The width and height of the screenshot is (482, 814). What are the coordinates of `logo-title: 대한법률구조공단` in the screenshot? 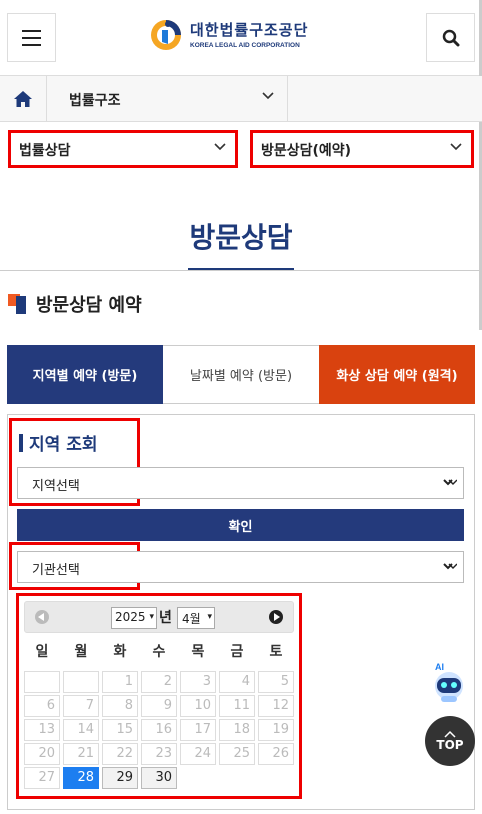 It's located at (249, 30).